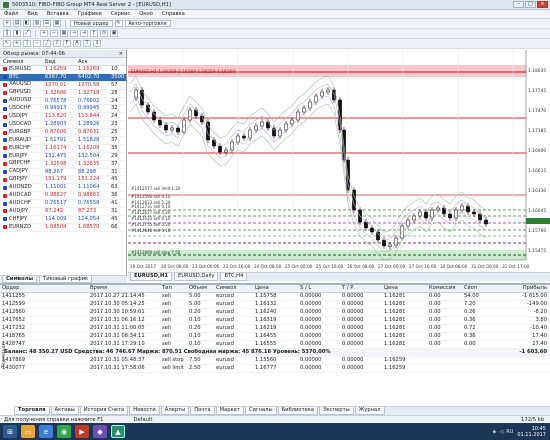 This screenshot has width=550, height=440. Describe the element at coordinates (104, 33) in the screenshot. I see `periods-icon: ◷` at that location.